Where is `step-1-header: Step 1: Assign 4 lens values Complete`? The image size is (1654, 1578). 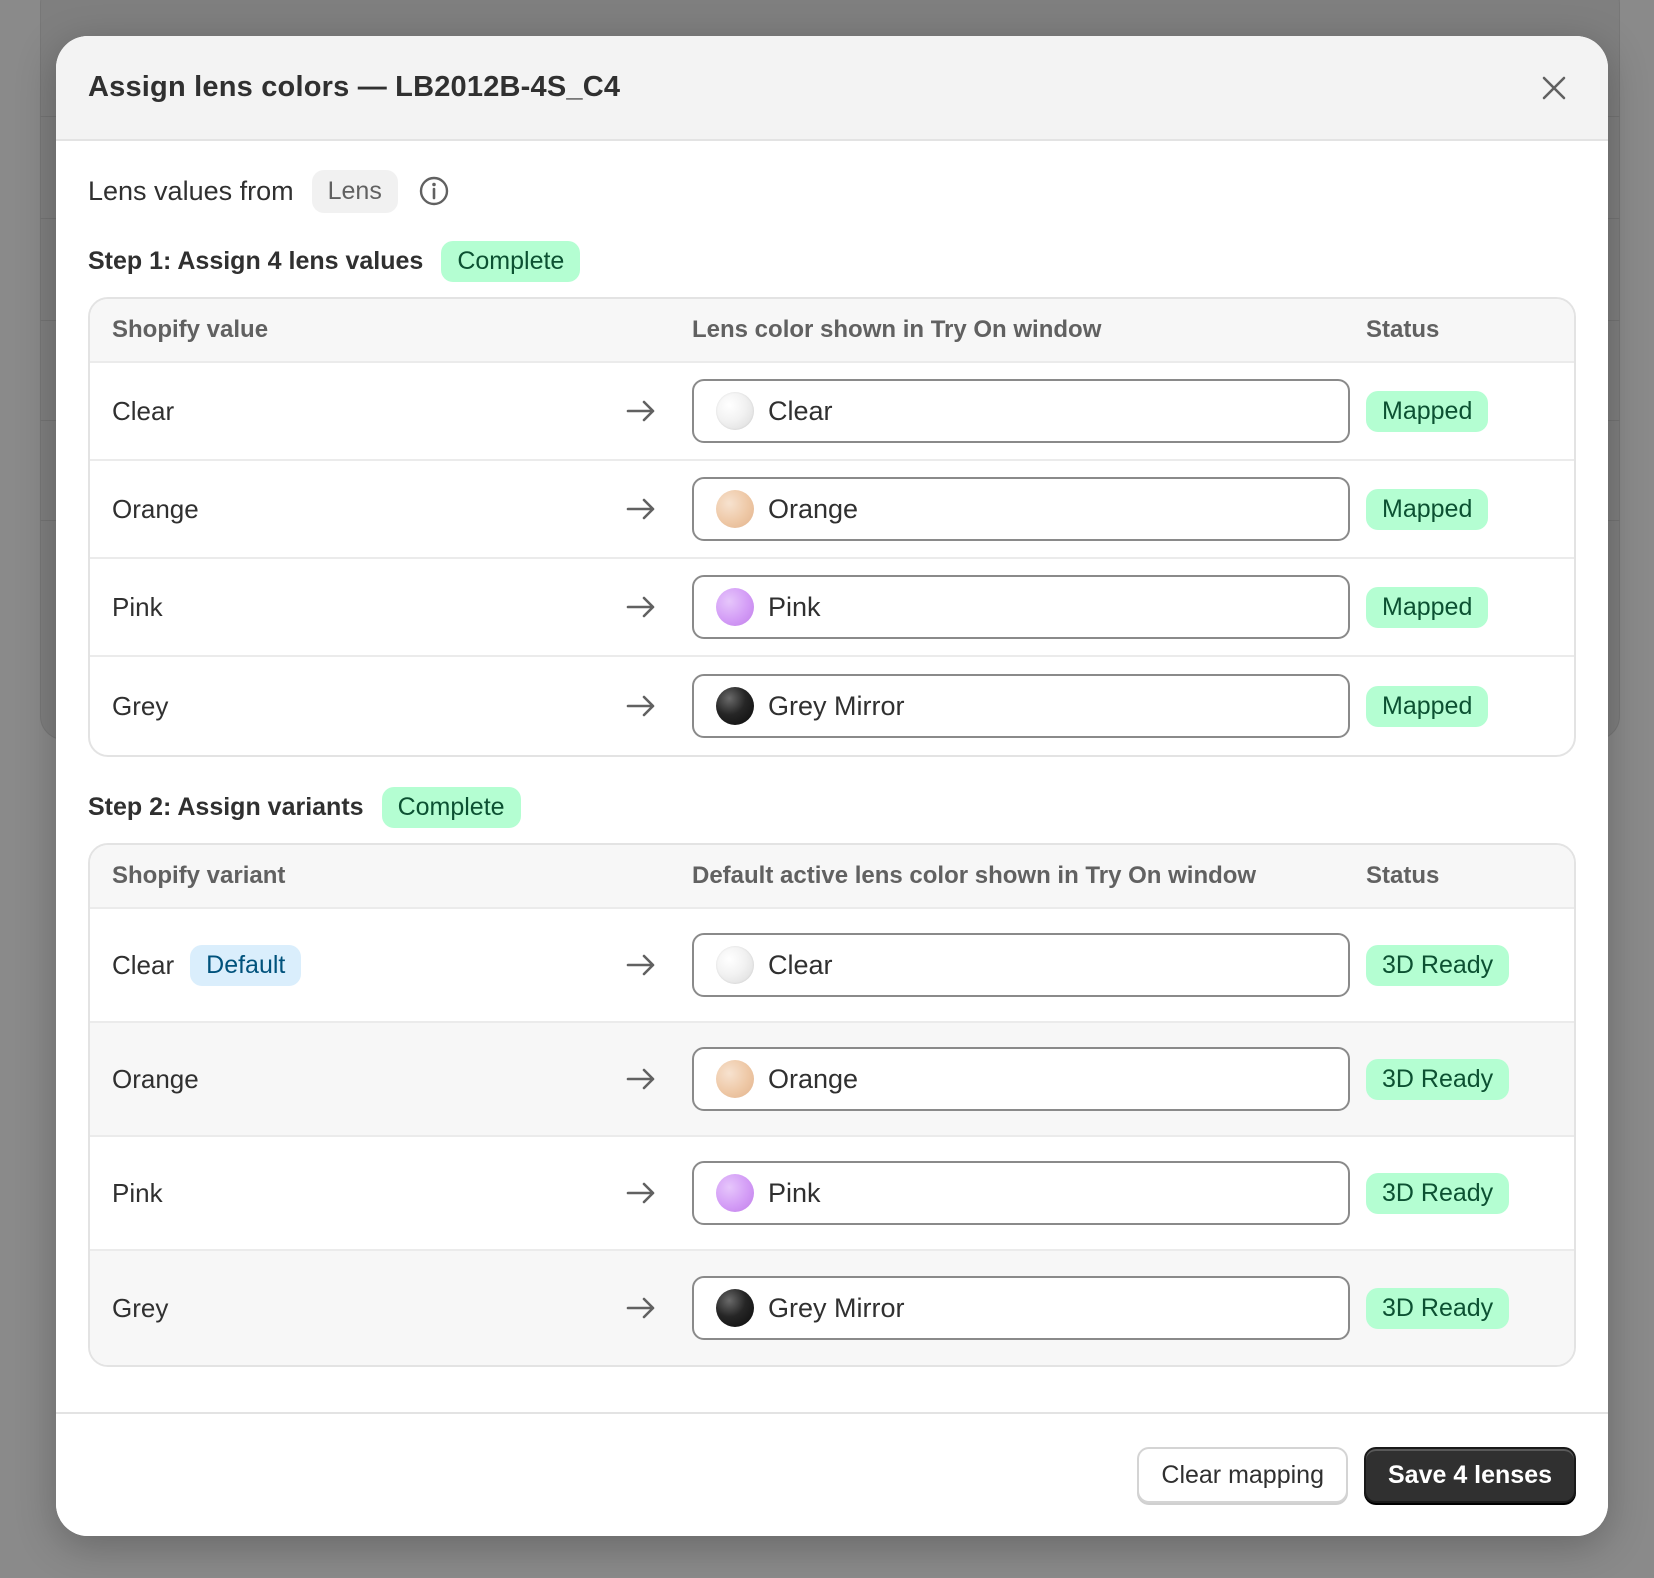 step-1-header: Step 1: Assign 4 lens values Complete is located at coordinates (832, 261).